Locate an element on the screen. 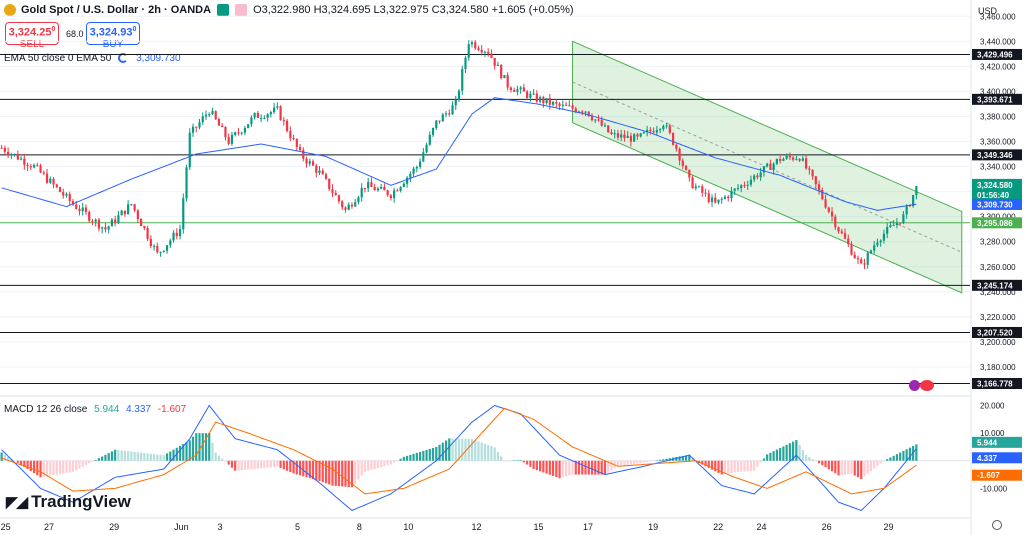 The height and width of the screenshot is (535, 1024). tradingview-logo: ◤◢ TradingView is located at coordinates (68, 502).